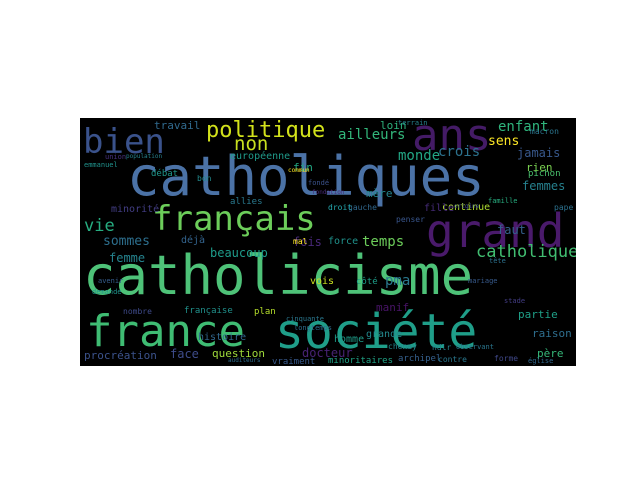 The height and width of the screenshot is (480, 640). I want to click on word-pape: pape, so click(564, 207).